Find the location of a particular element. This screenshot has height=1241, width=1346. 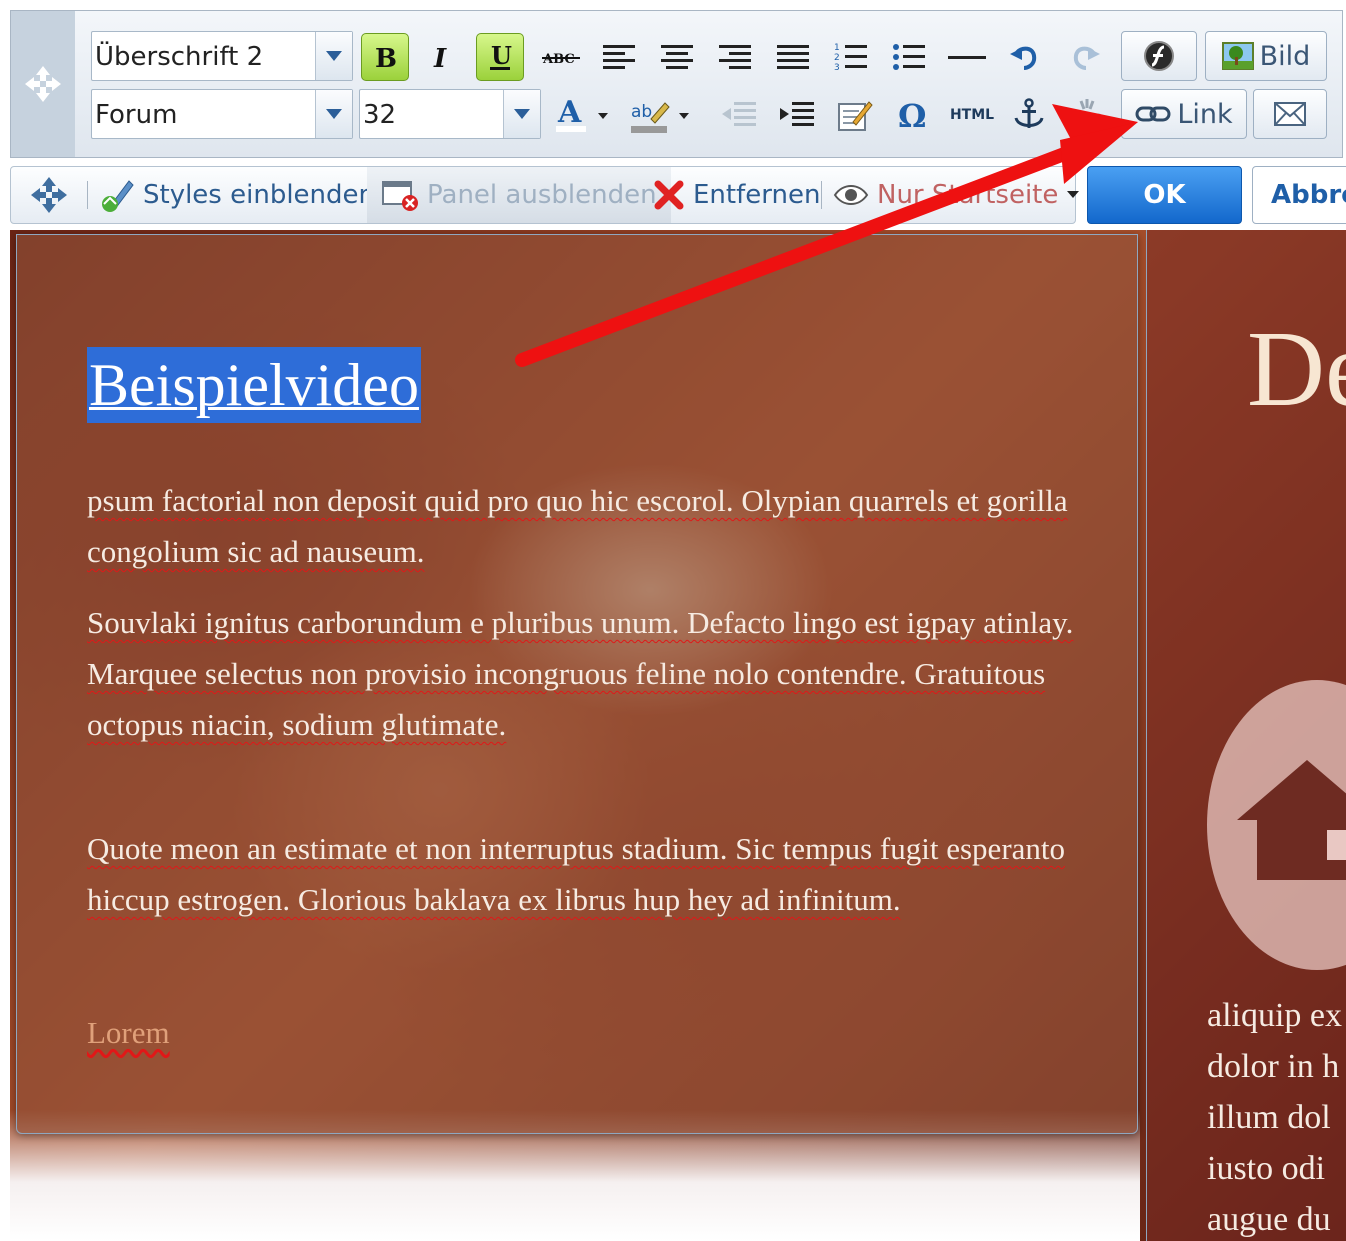

underline-button: U is located at coordinates (500, 57).